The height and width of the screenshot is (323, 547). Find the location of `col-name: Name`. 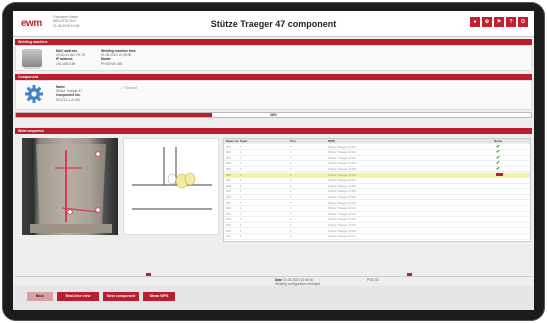

col-name: Name is located at coordinates (498, 141).